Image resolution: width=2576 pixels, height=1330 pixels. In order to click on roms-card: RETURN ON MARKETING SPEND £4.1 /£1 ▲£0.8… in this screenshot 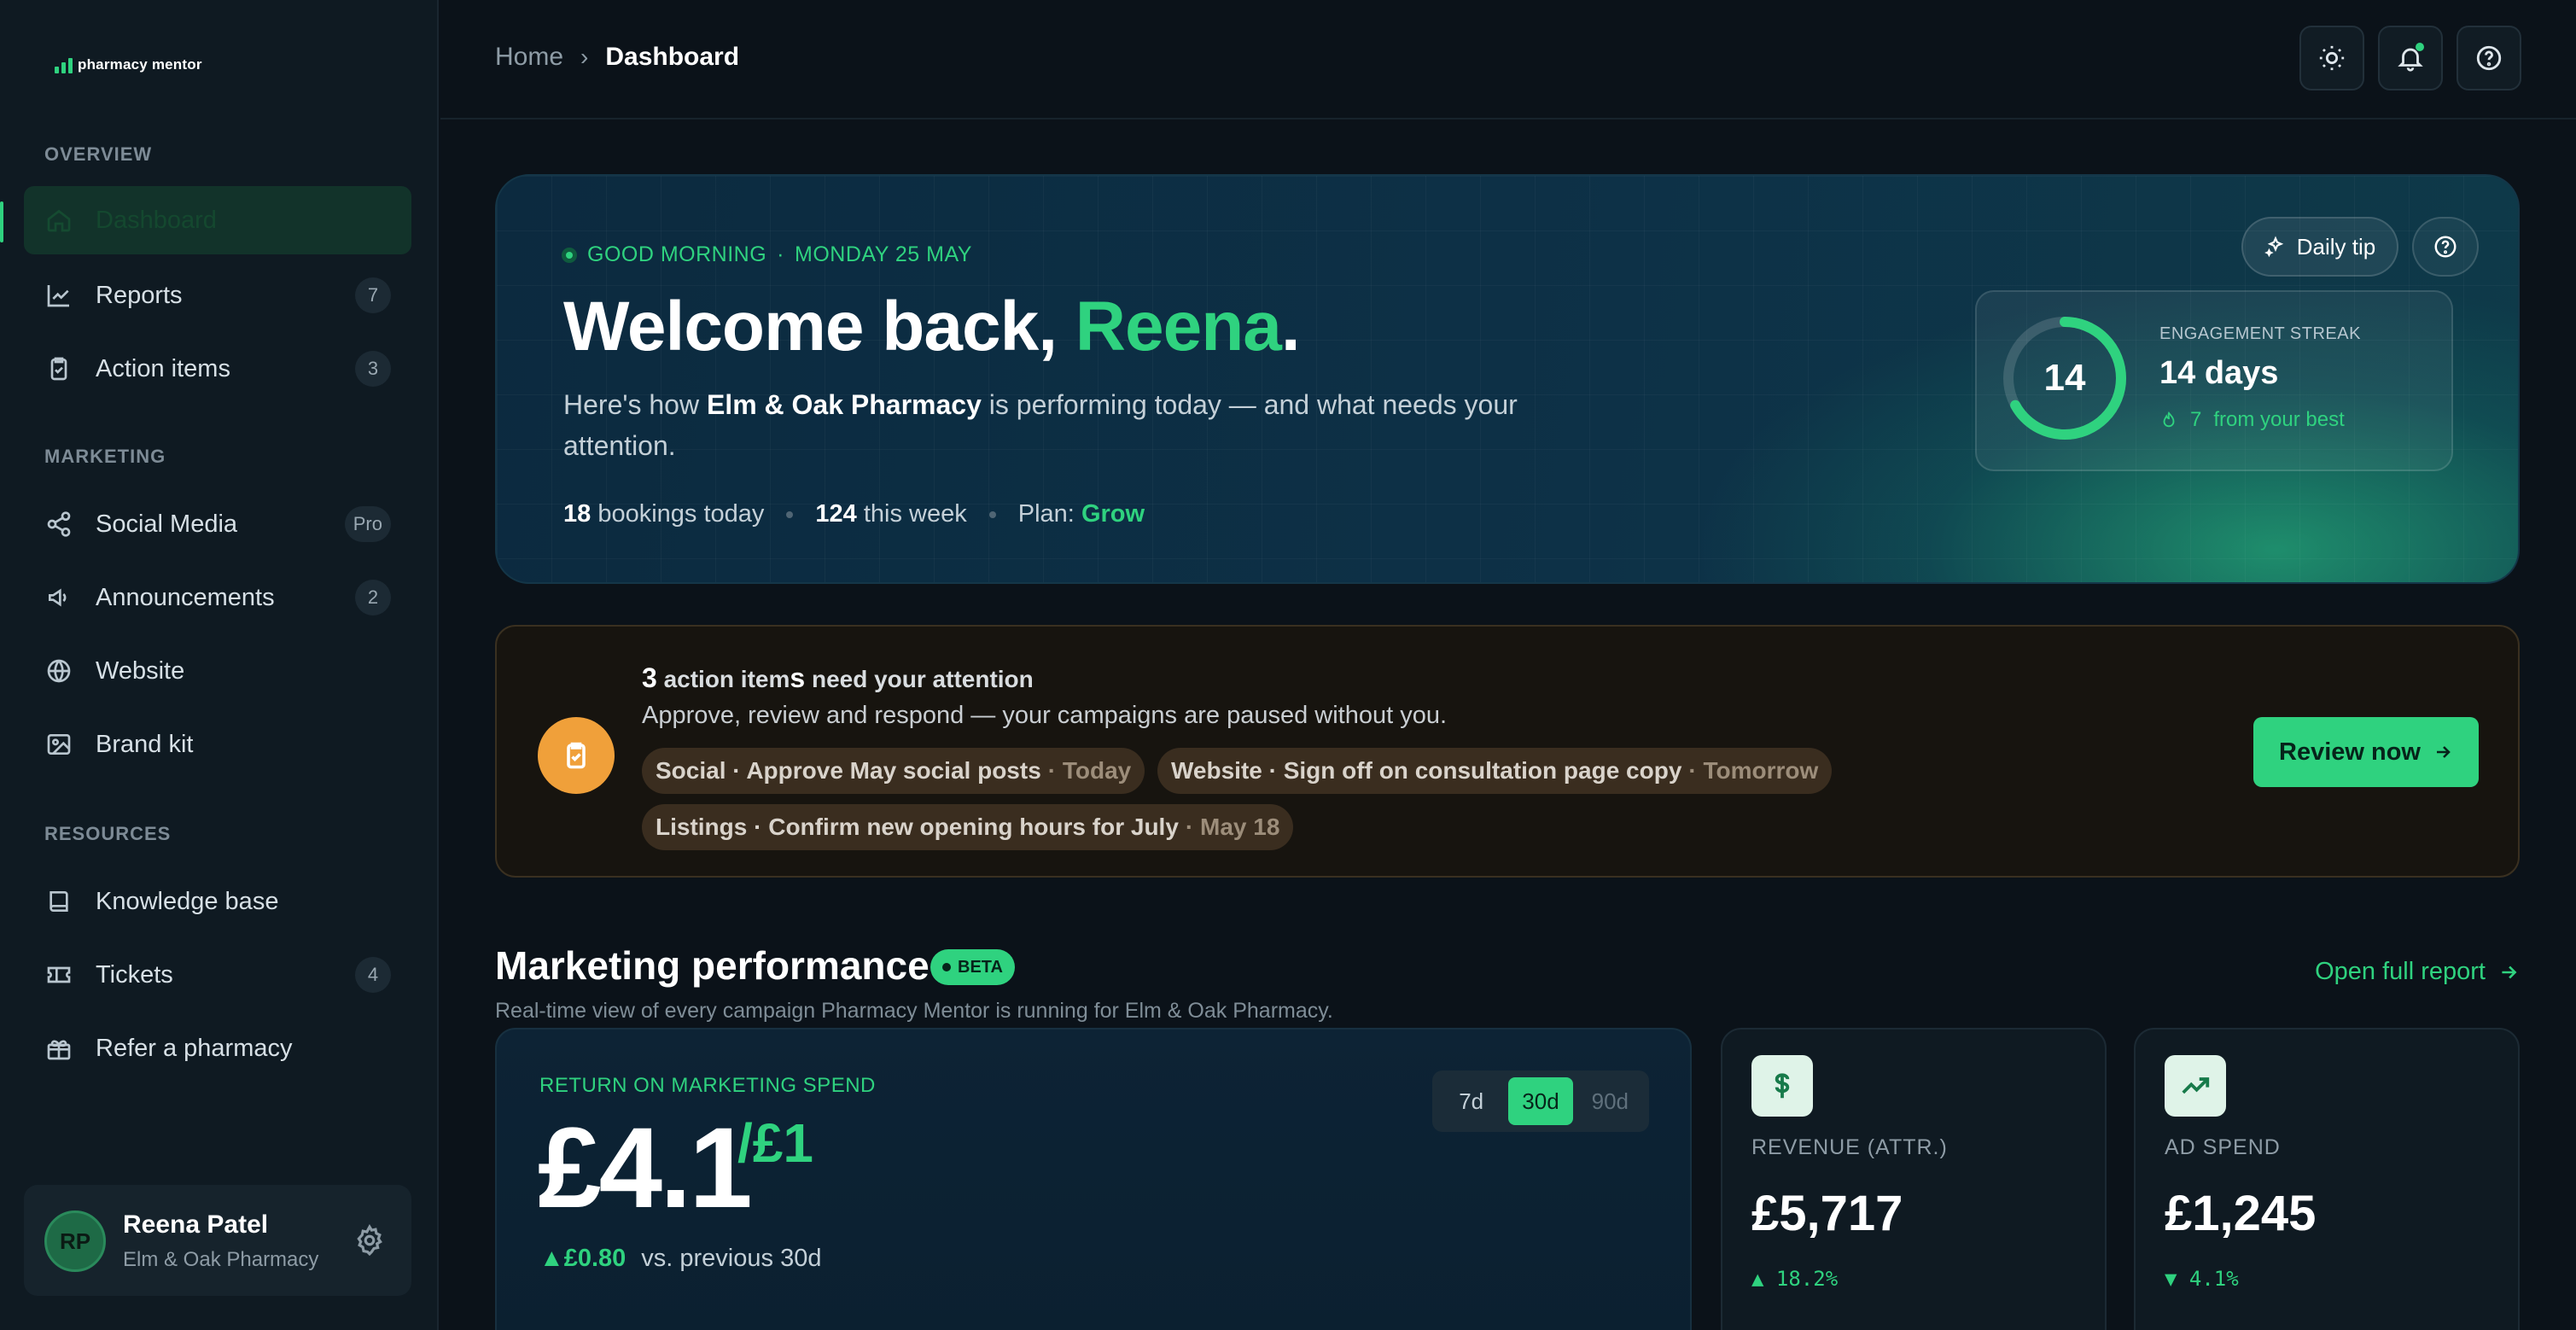, I will do `click(1093, 1179)`.